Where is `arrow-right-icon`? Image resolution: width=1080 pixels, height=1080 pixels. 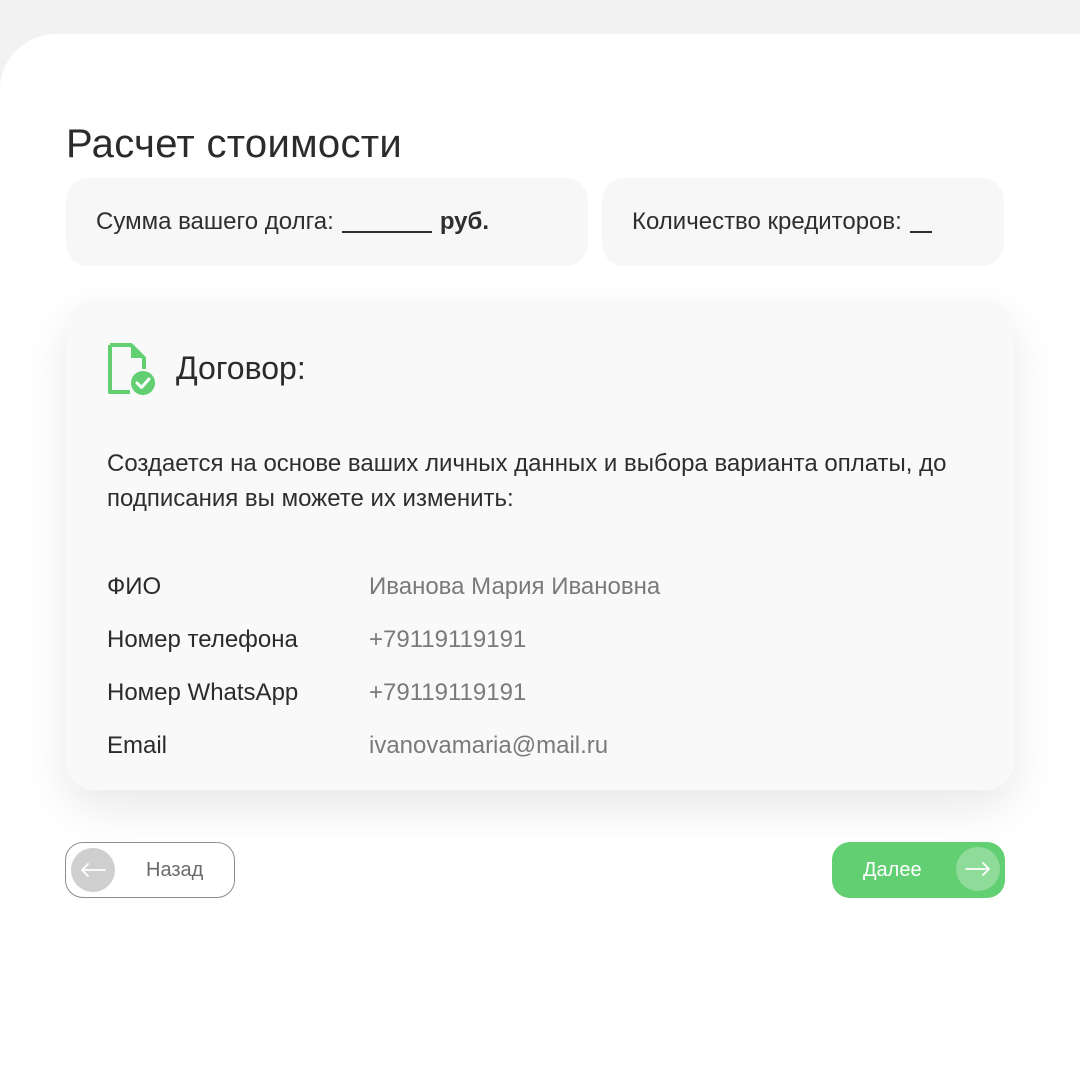 arrow-right-icon is located at coordinates (978, 869).